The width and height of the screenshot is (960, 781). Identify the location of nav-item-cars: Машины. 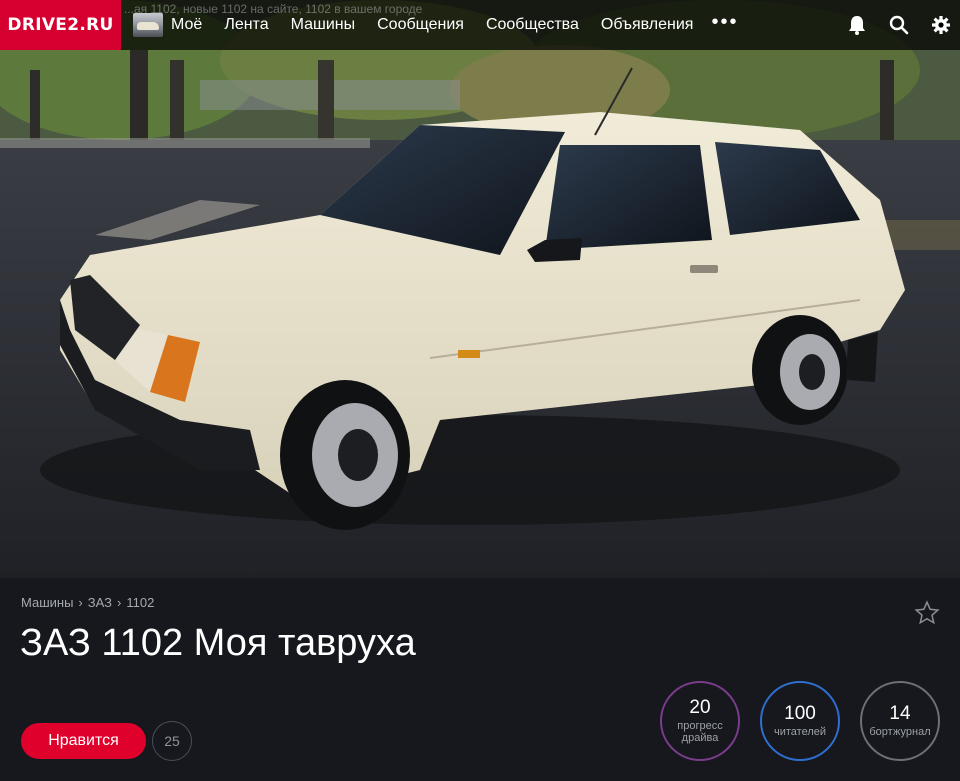
(323, 25).